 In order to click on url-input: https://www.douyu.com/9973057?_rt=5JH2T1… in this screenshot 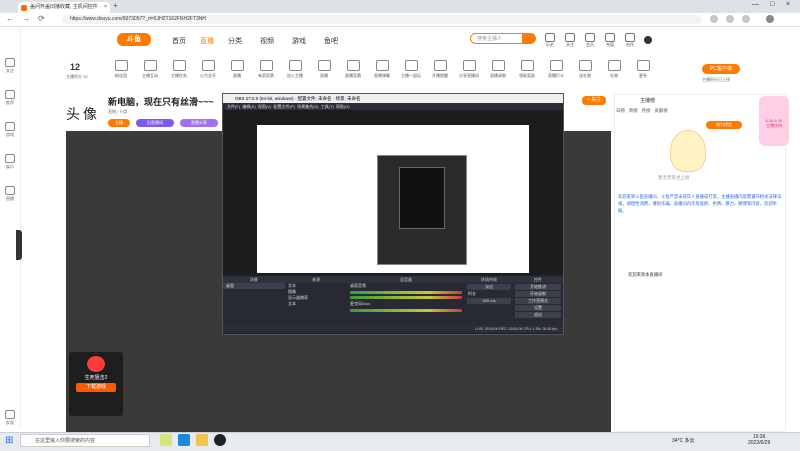, I will do `click(382, 19)`.